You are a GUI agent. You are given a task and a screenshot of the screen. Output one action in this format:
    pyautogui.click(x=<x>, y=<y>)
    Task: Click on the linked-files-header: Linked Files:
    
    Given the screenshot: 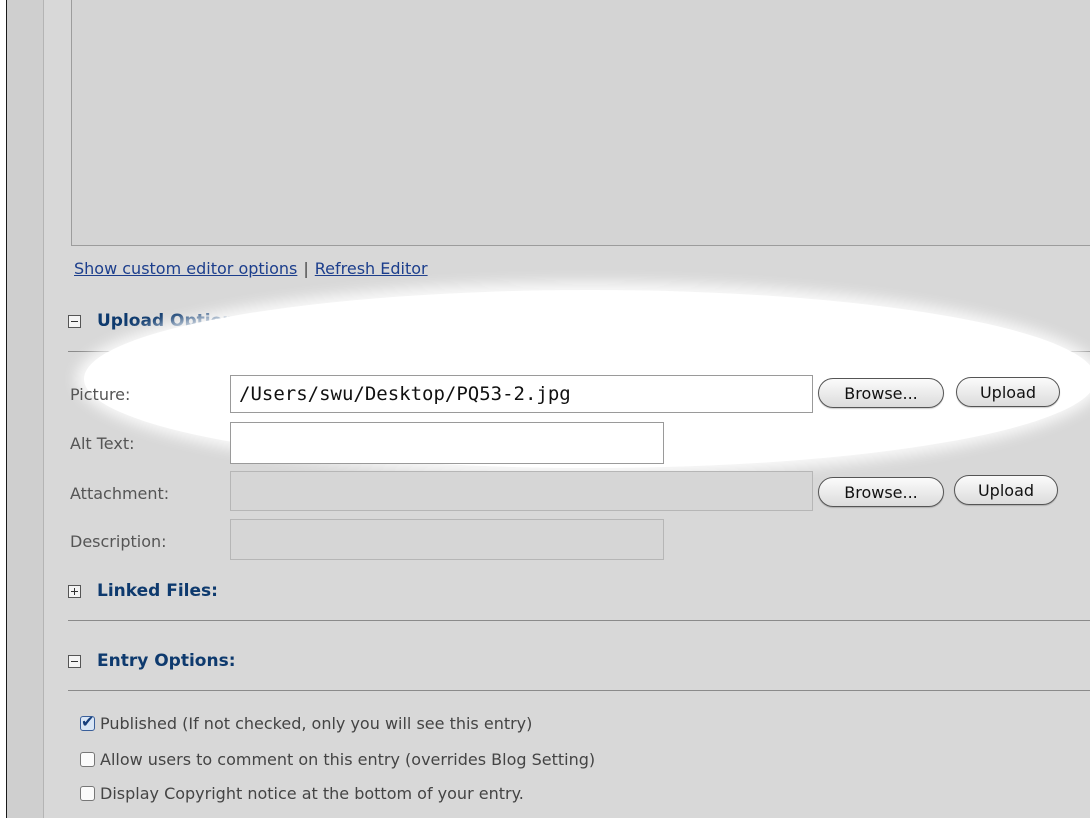 What is the action you would take?
    pyautogui.click(x=143, y=591)
    